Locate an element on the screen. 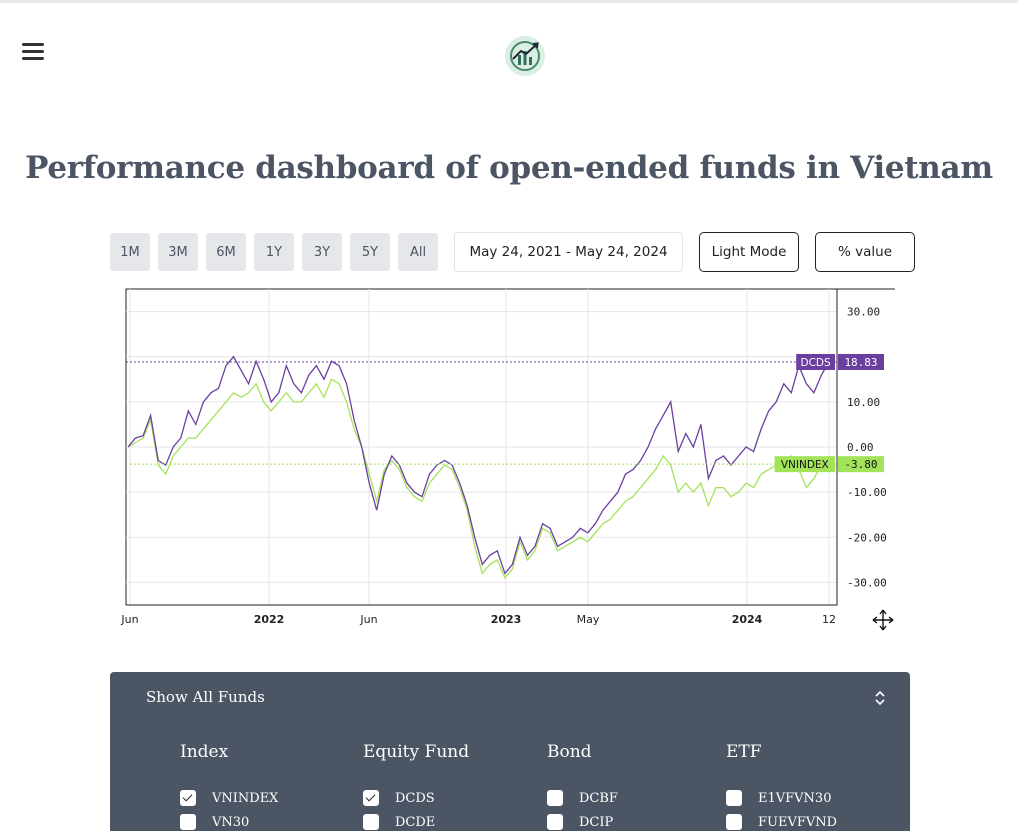 The height and width of the screenshot is (831, 1018). date-range-input: May 24, 2021 - May 24, 2024 is located at coordinates (568, 252).